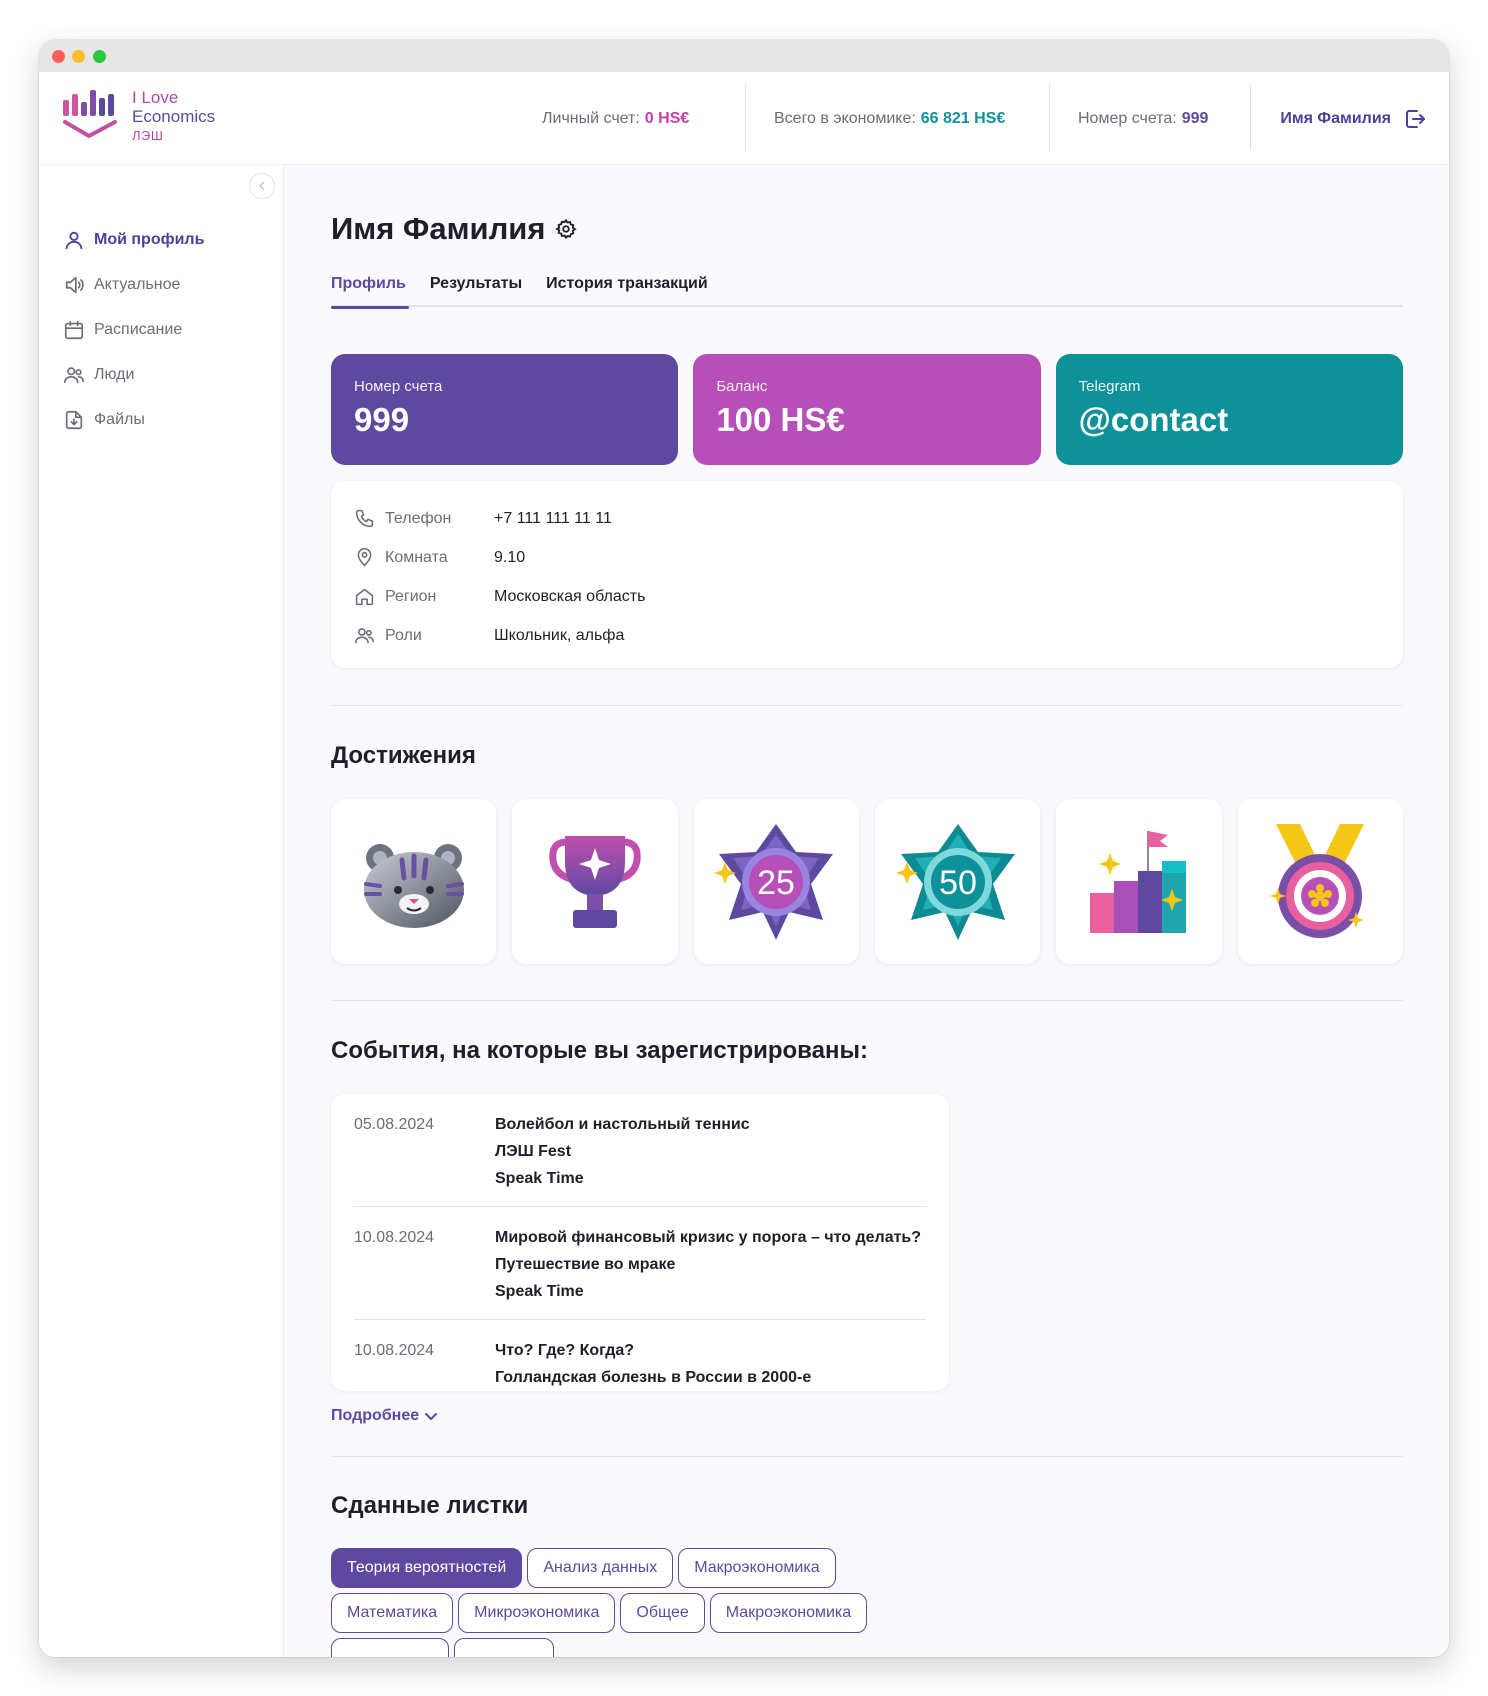  What do you see at coordinates (1229, 420) in the screenshot?
I see `telegram-card-value: @contact` at bounding box center [1229, 420].